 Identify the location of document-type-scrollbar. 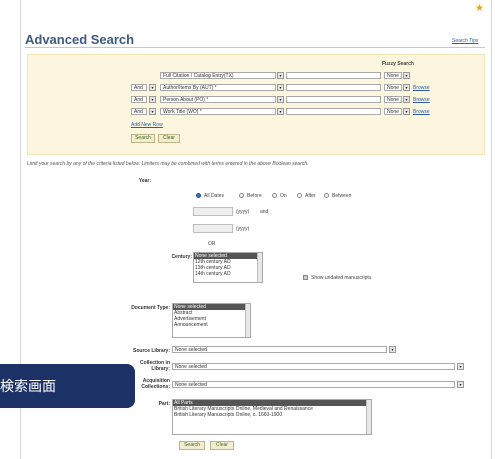
(247, 320).